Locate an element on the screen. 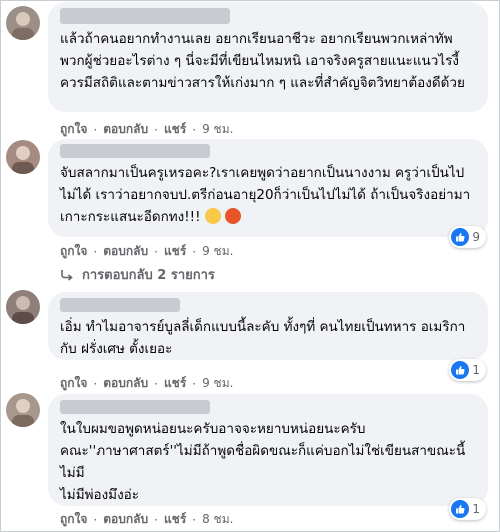 The height and width of the screenshot is (532, 500). reaction-count: 9 is located at coordinates (467, 237).